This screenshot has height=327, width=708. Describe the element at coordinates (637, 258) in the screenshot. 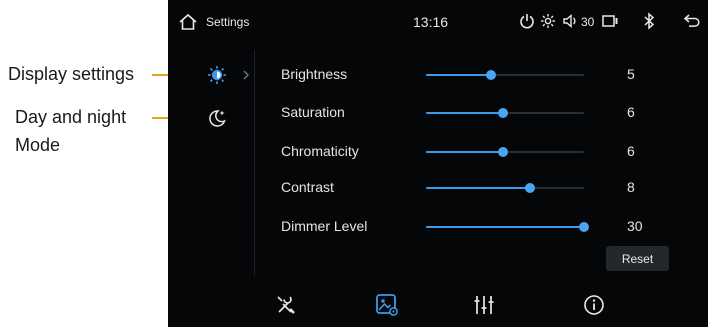

I see `reset-button: Reset` at that location.